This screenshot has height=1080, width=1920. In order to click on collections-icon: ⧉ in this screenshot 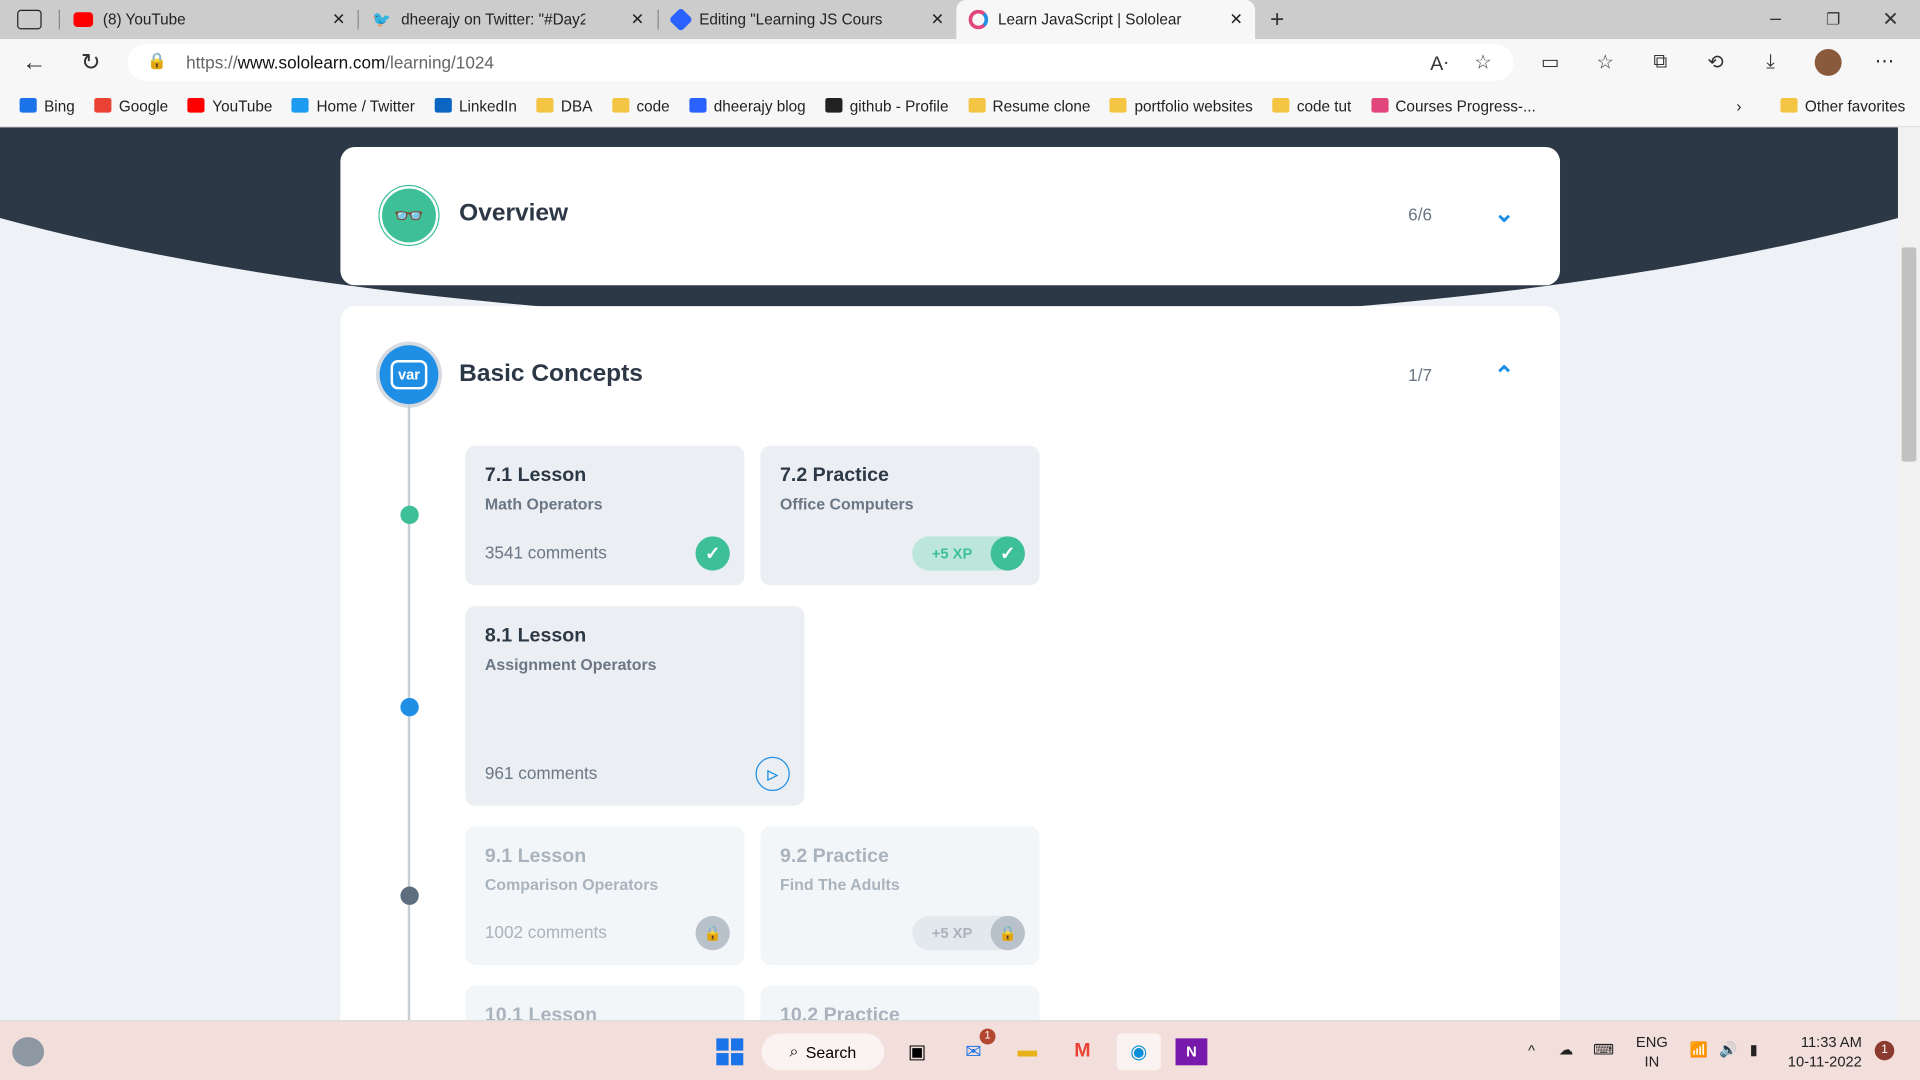, I will do `click(1660, 62)`.